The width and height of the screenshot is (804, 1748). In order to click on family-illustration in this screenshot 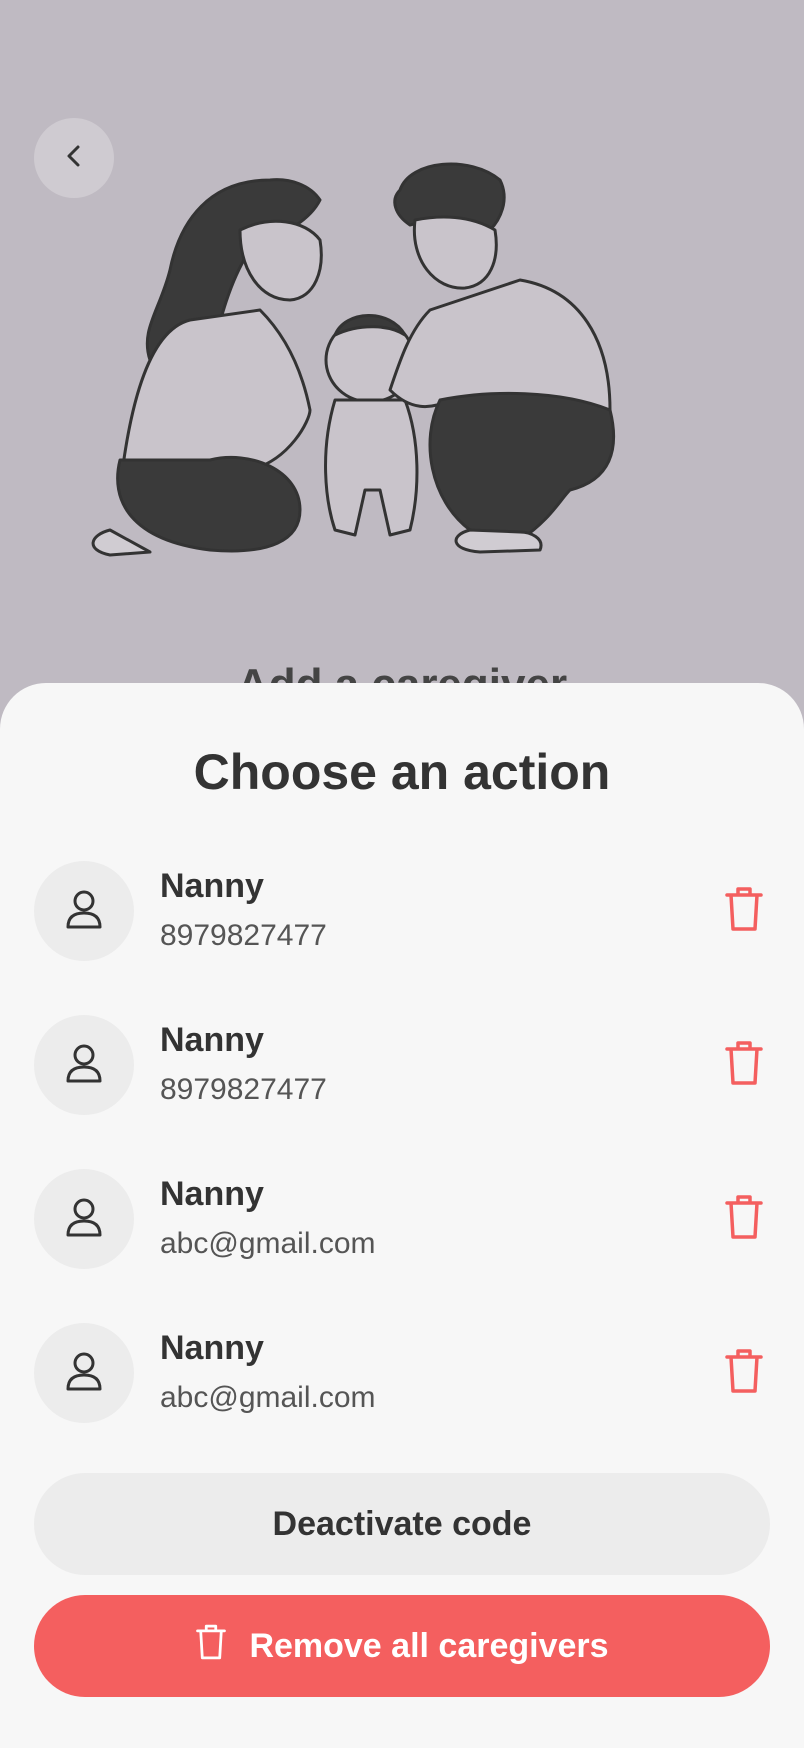, I will do `click(353, 359)`.